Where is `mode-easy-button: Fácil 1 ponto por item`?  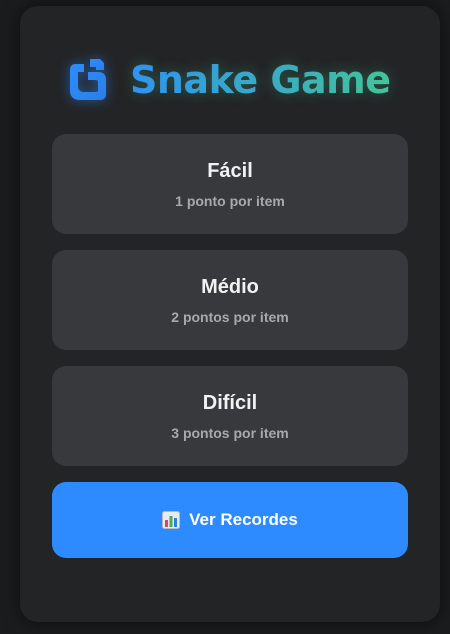
mode-easy-button: Fácil 1 ponto por item is located at coordinates (230, 184).